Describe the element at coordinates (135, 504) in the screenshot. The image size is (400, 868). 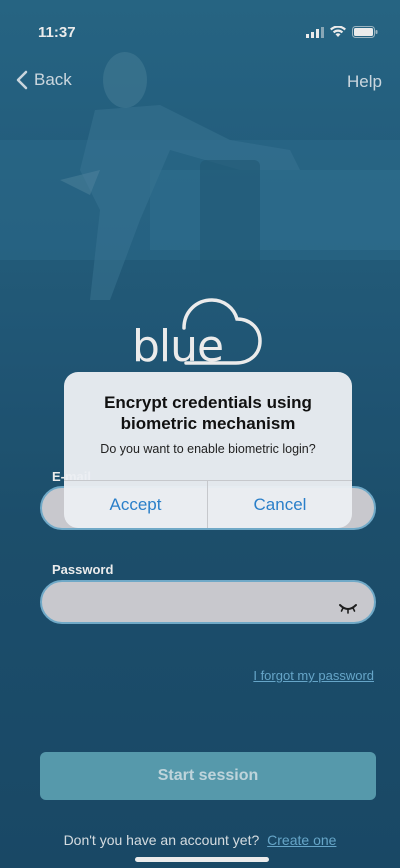
I see `accept-button: Accept` at that location.